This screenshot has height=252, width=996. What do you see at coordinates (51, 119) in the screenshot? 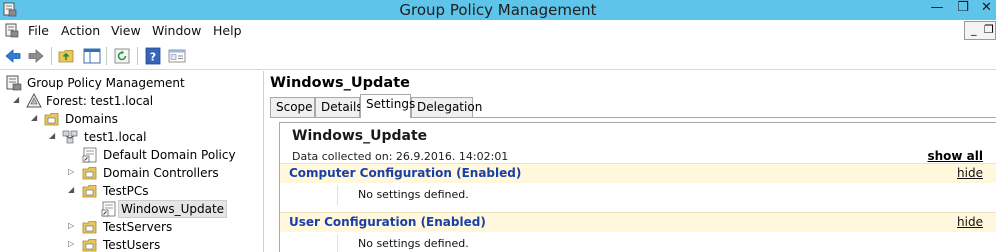
I see `folder-icon` at bounding box center [51, 119].